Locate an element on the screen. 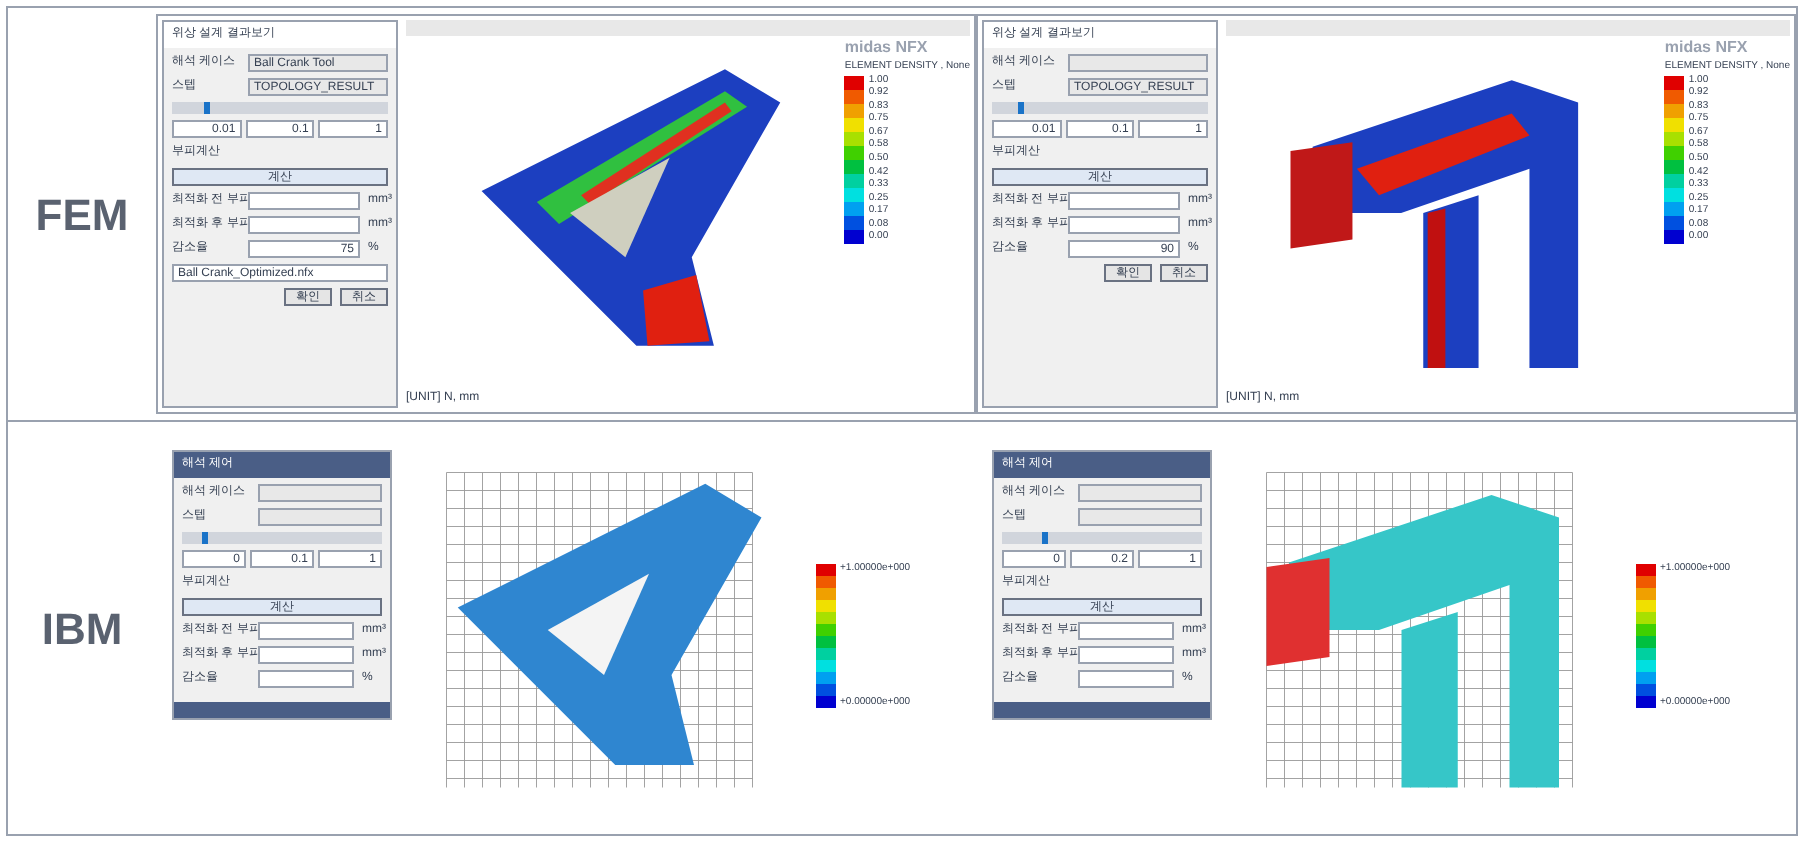 This screenshot has width=1804, height=842. row-label: IBM is located at coordinates (82, 629).